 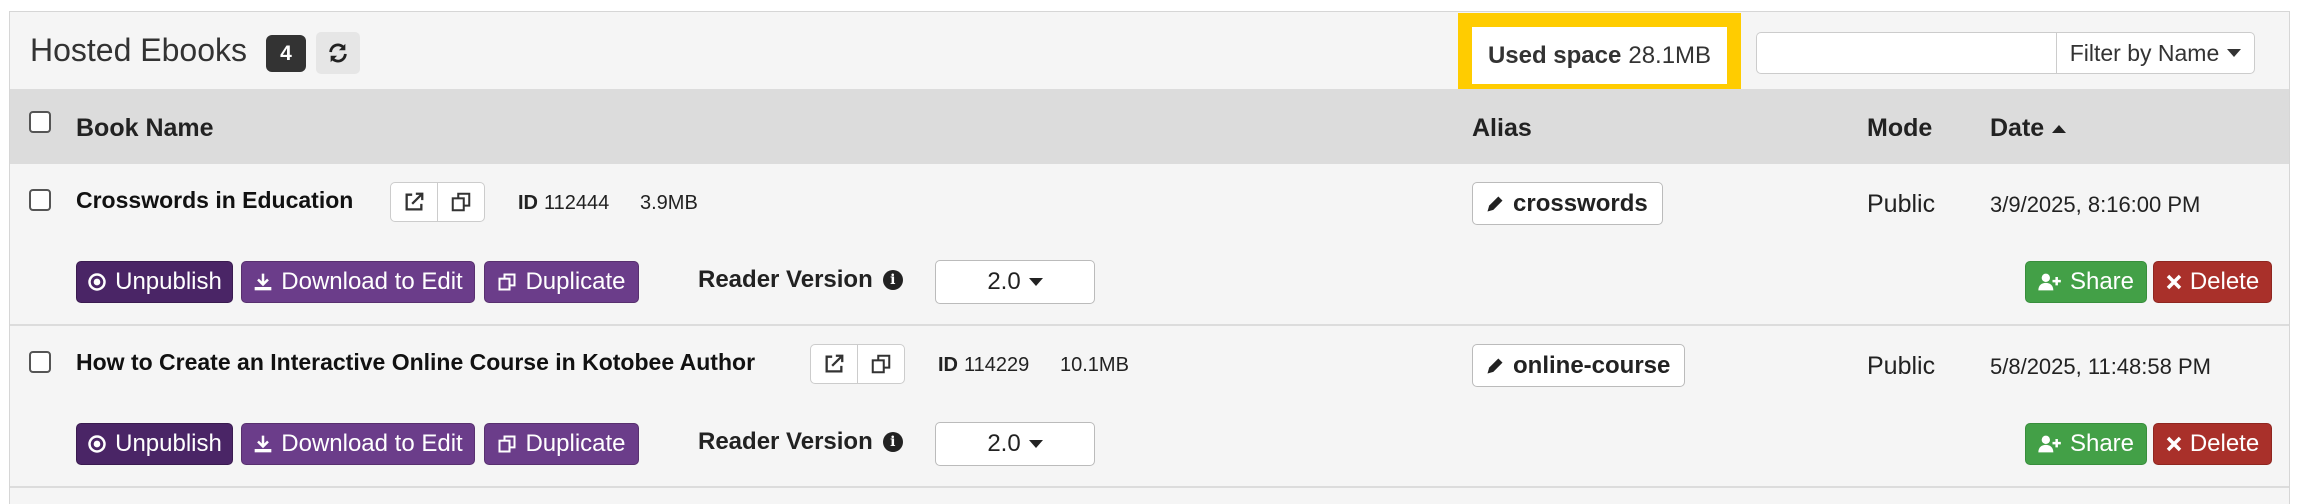 I want to click on refresh-icon, so click(x=338, y=53).